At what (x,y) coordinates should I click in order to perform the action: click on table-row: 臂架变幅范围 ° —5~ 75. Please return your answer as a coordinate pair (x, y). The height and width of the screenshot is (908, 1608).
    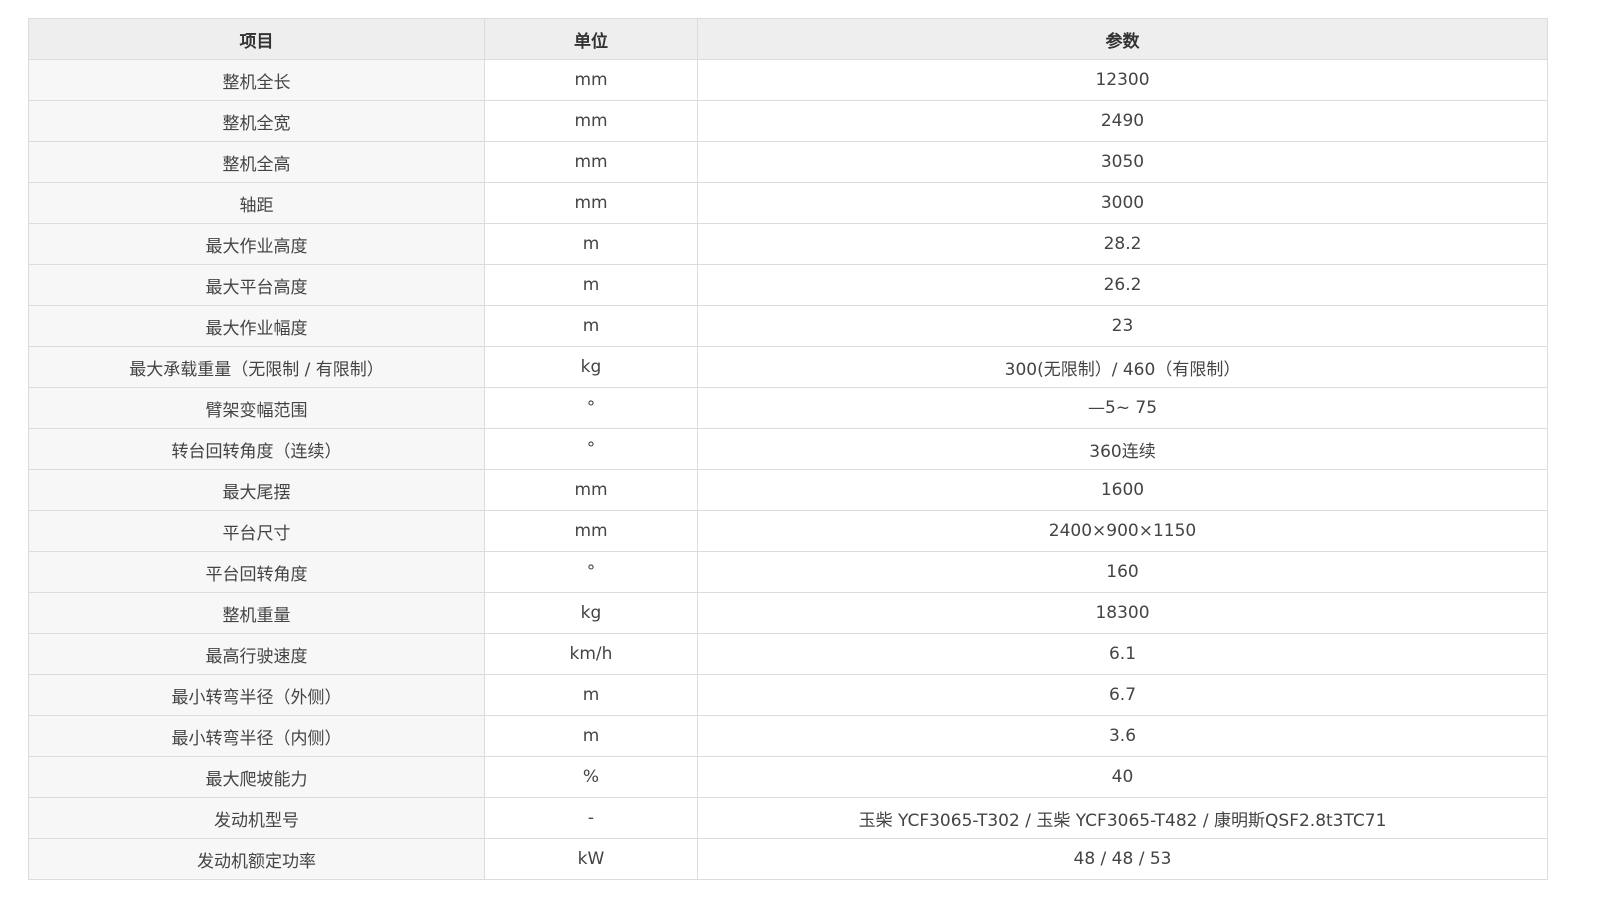
    Looking at the image, I should click on (788, 408).